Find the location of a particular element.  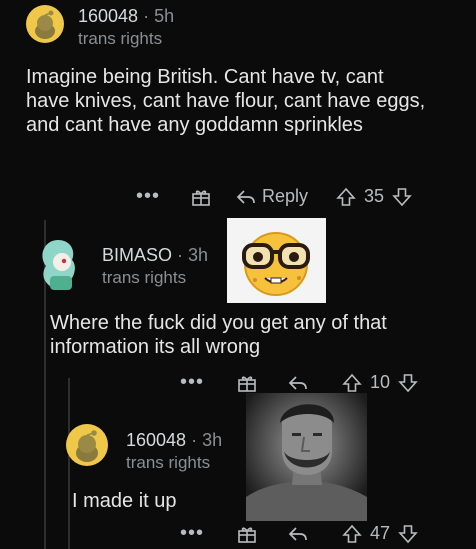

username: BIMASO is located at coordinates (137, 255).